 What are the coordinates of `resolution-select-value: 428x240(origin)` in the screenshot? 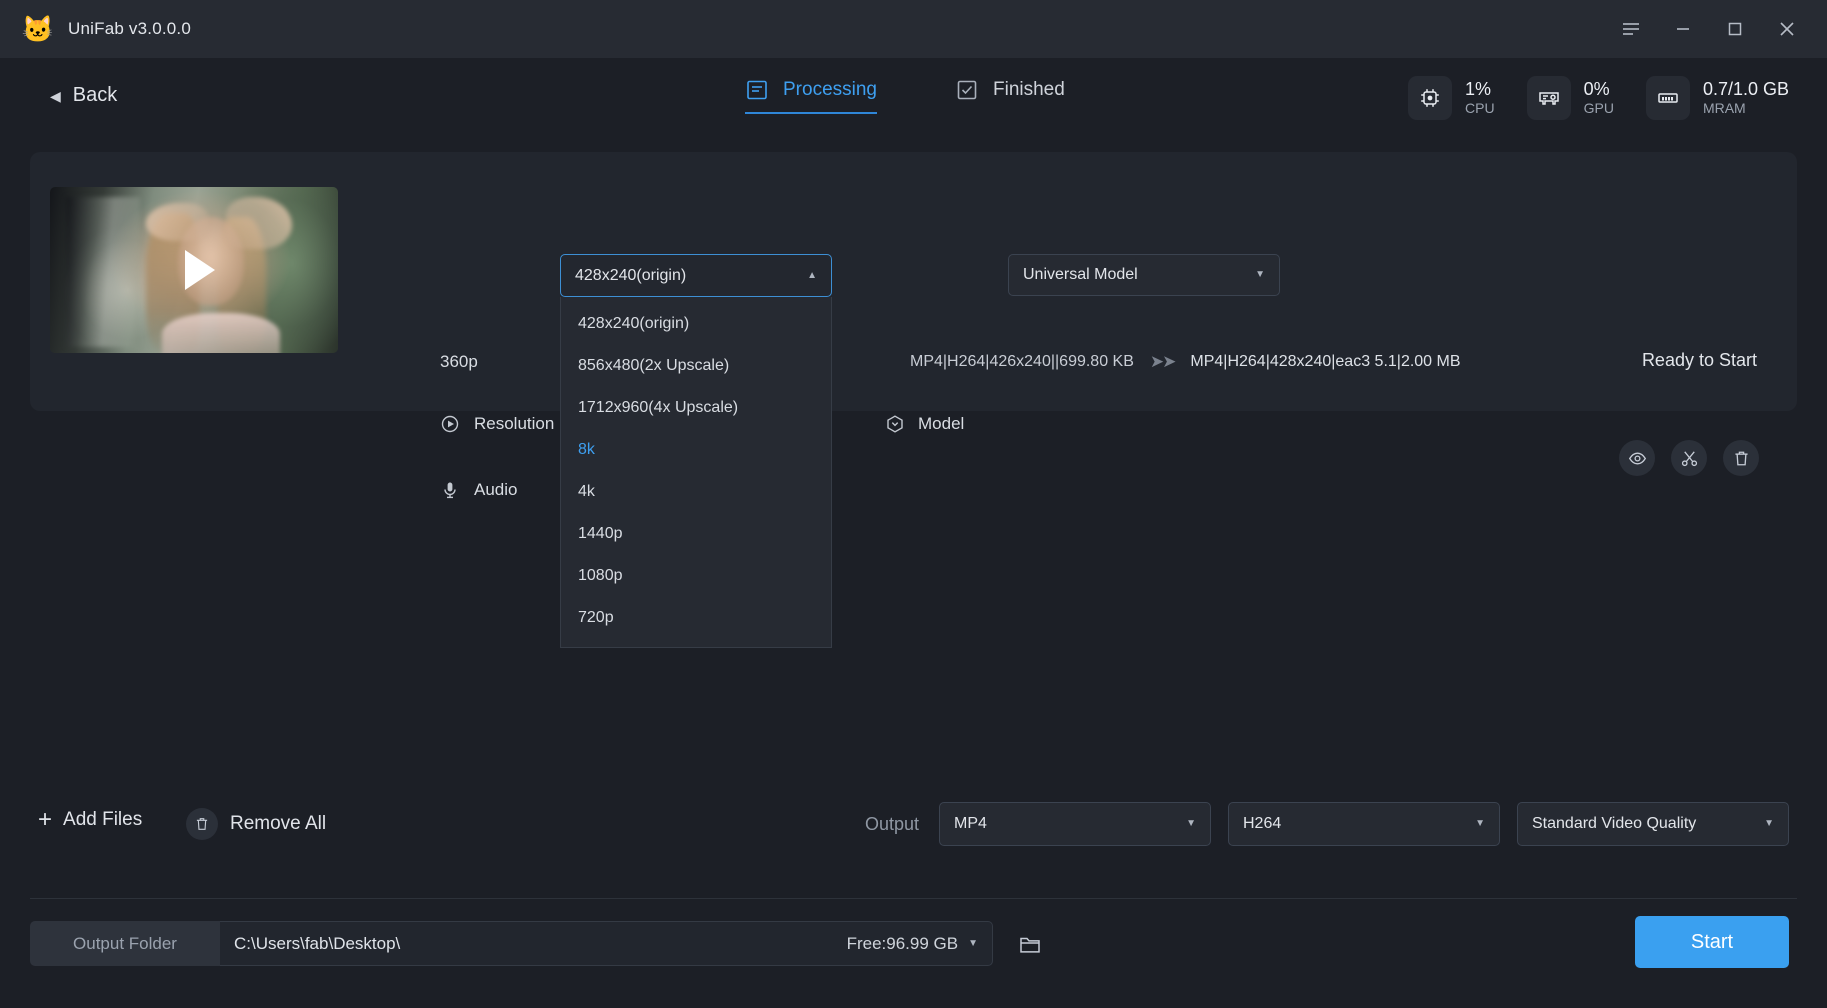 It's located at (631, 275).